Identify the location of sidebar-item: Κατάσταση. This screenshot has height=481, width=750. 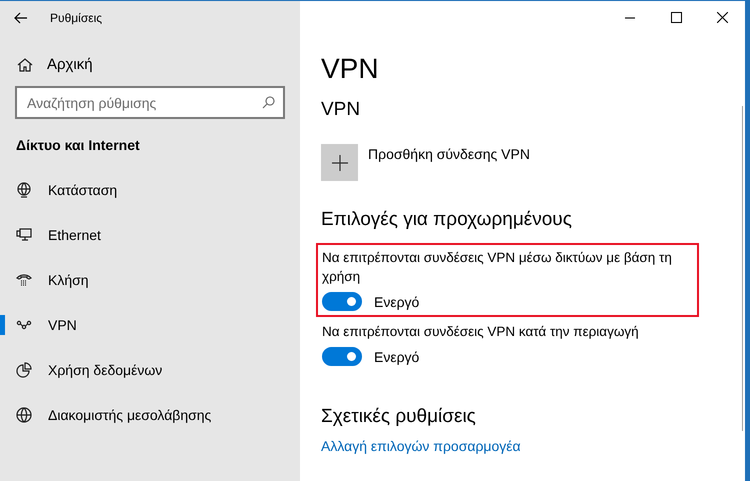
(150, 189).